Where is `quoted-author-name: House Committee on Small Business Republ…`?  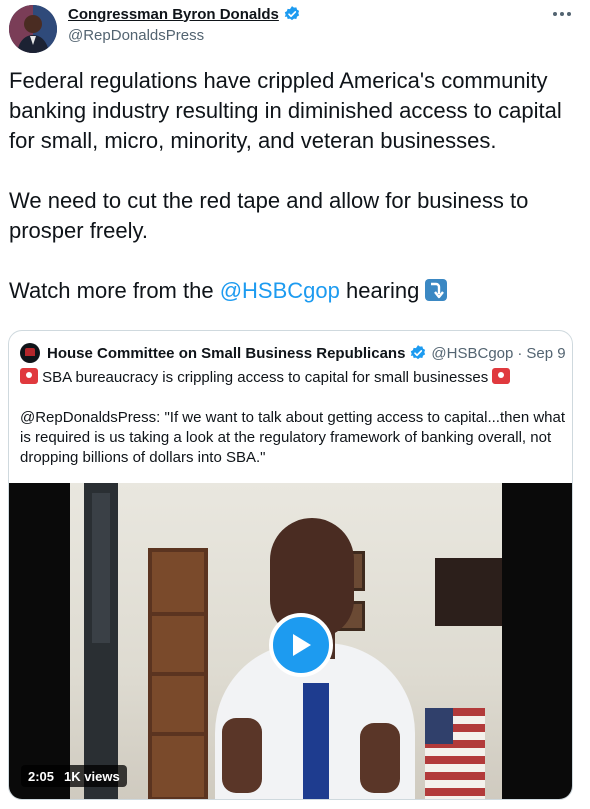 quoted-author-name: House Committee on Small Business Republ… is located at coordinates (226, 353).